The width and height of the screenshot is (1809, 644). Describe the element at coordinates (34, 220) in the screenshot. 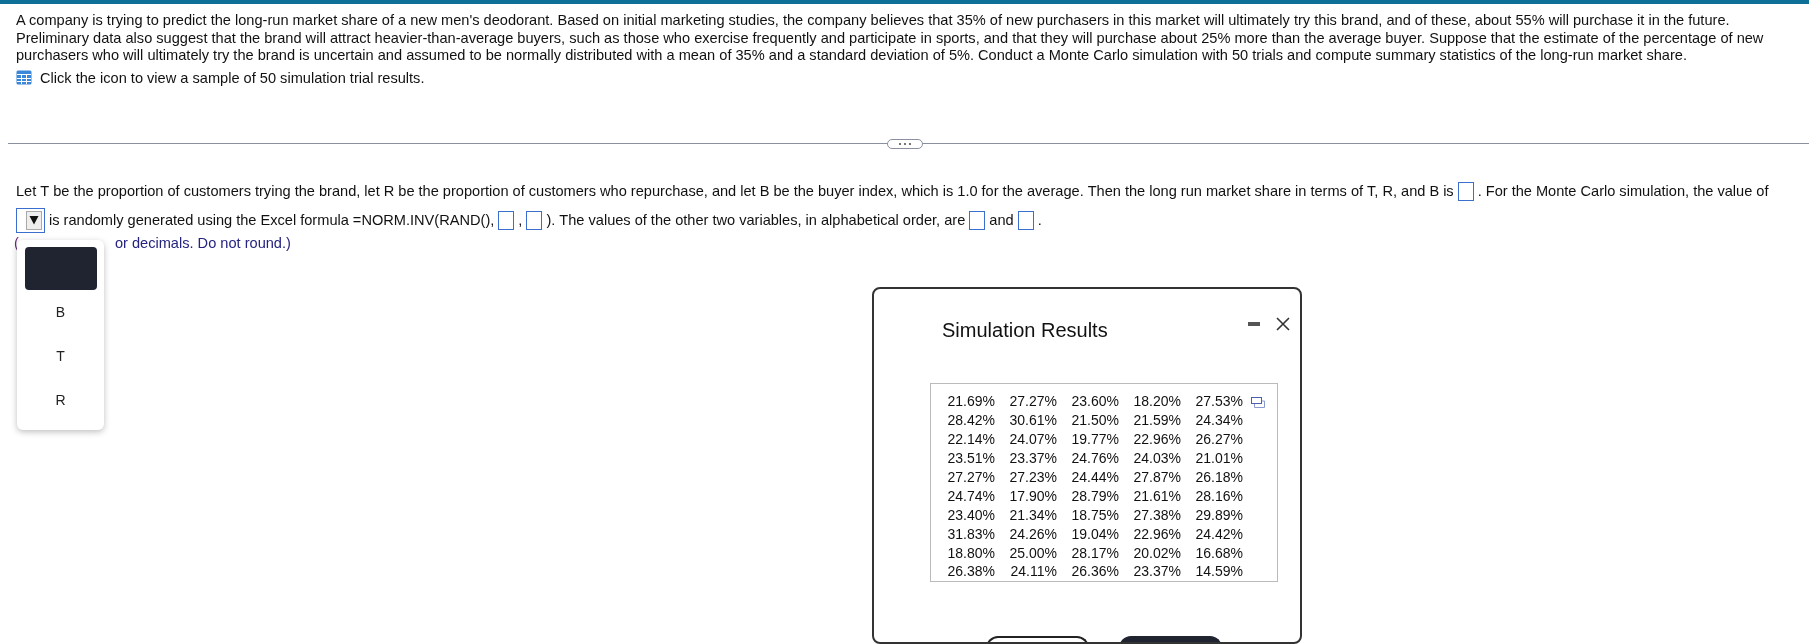

I see `dropdown-arrow-icon` at that location.